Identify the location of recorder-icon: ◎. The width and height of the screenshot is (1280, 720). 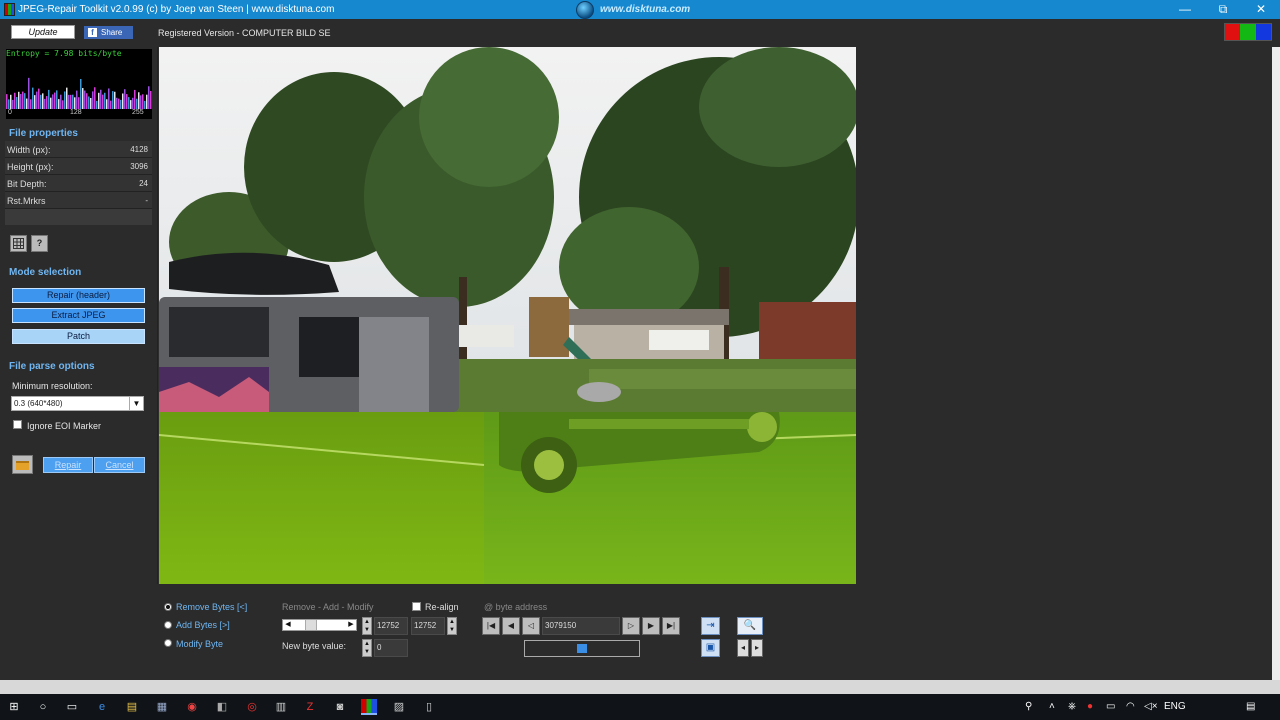
(252, 707).